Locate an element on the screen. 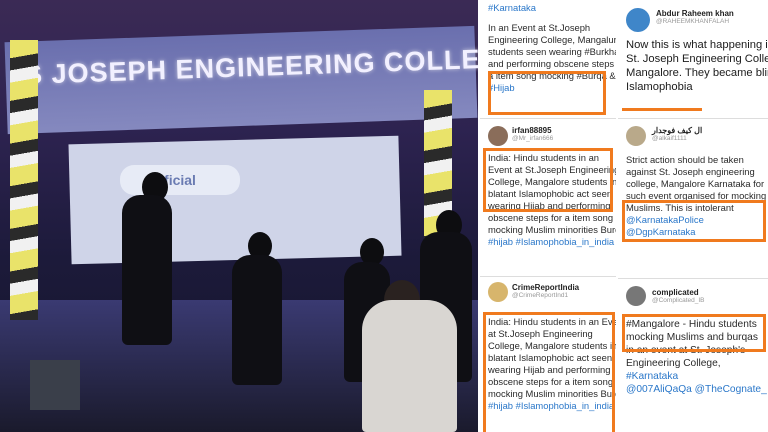 This screenshot has width=768, height=432. tweet-header: CrimeReportIndia @CrimeReportInd1 is located at coordinates (564, 291).